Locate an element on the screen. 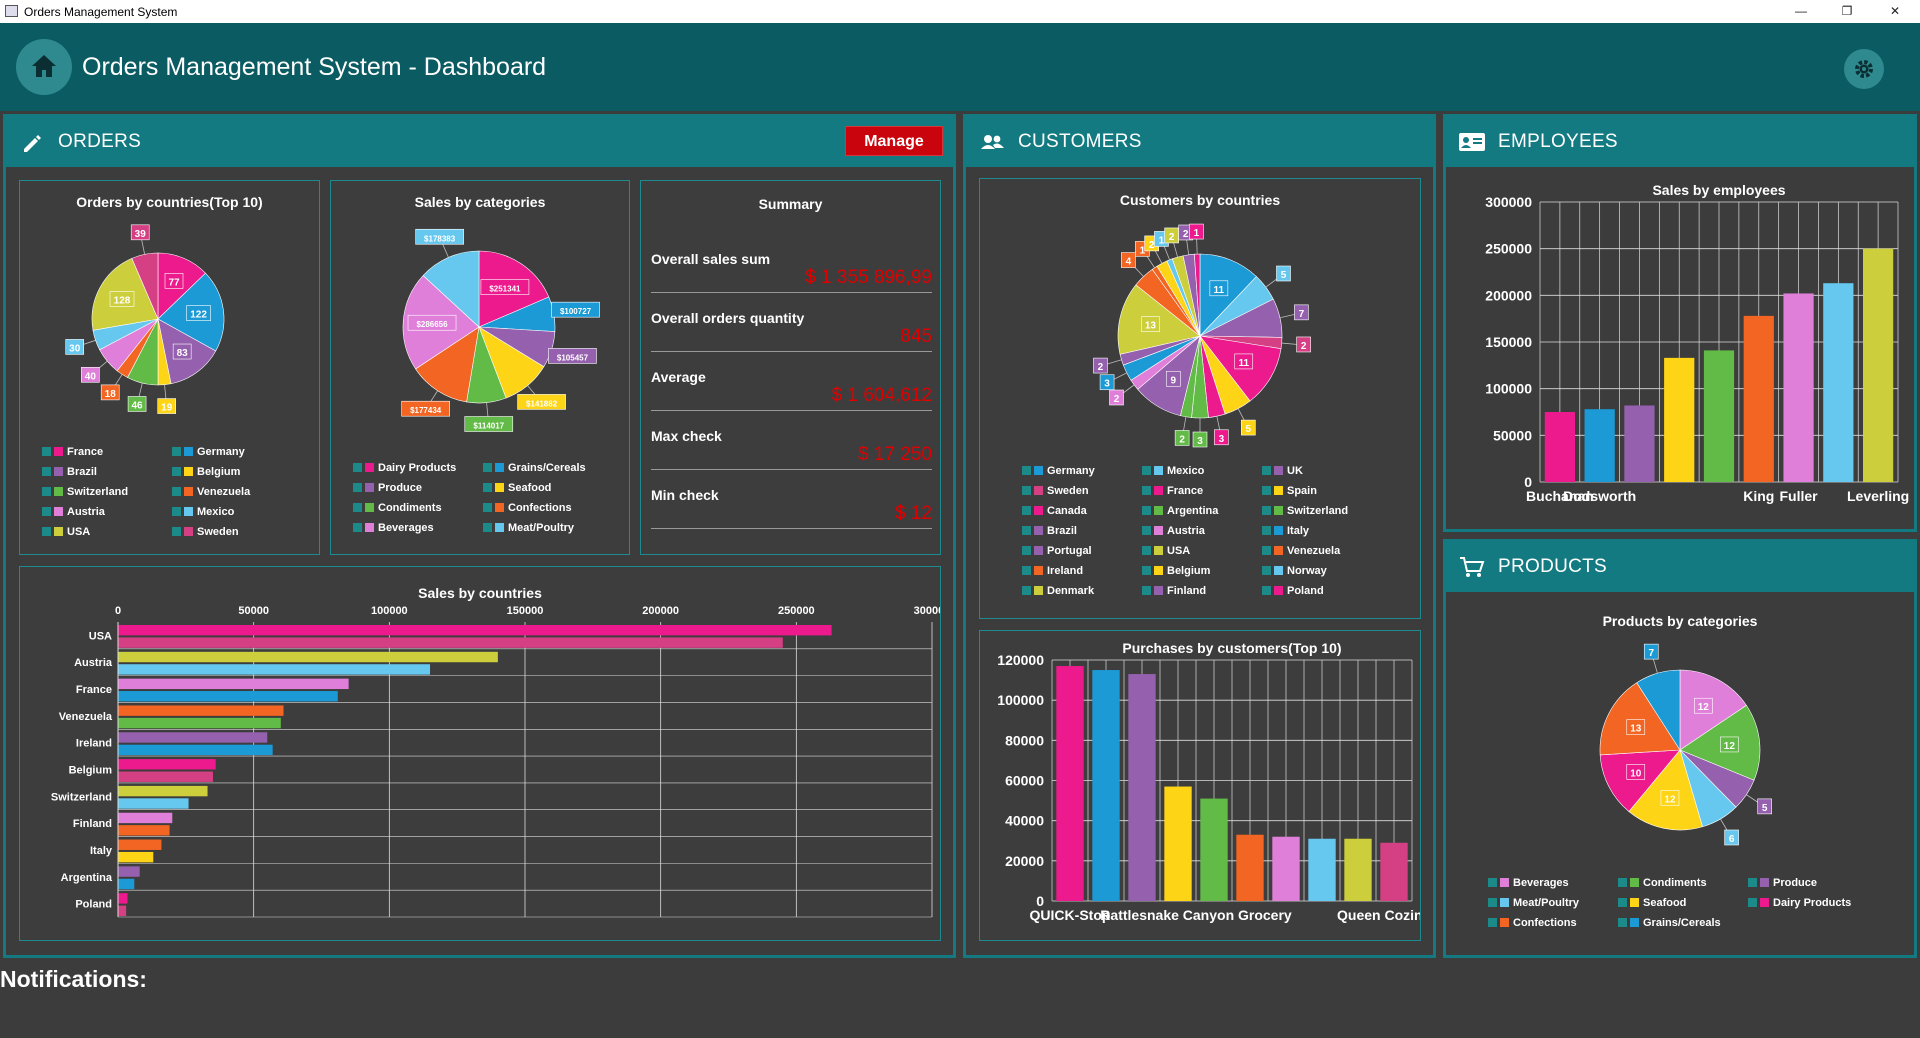 The width and height of the screenshot is (1920, 1038). legend-item: Norway is located at coordinates (1294, 571).